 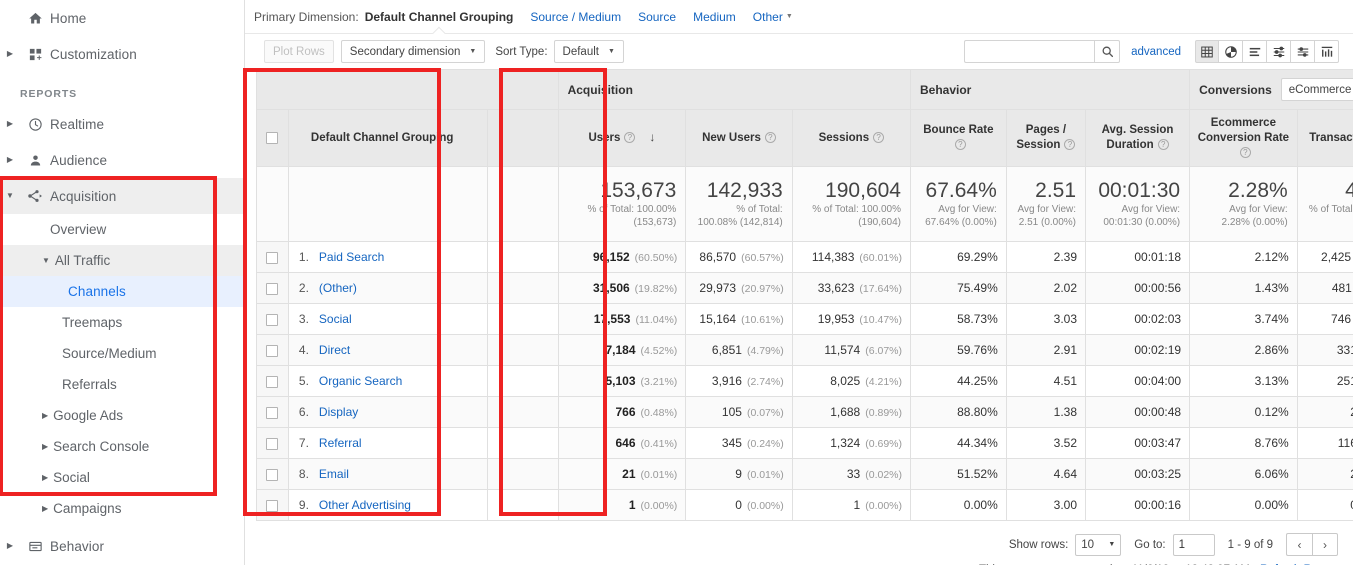 I want to click on sidebar-item-all-traffic: ▼ All Traffic, so click(x=122, y=260).